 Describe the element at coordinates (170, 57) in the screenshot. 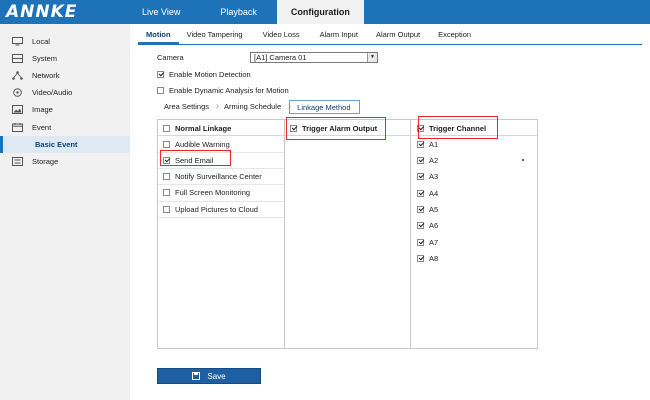

I see `camera-label: Camera` at that location.